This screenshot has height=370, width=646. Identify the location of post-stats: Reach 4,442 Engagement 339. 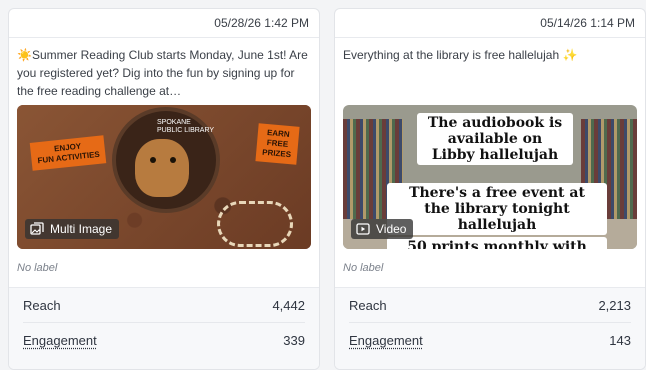
(164, 328).